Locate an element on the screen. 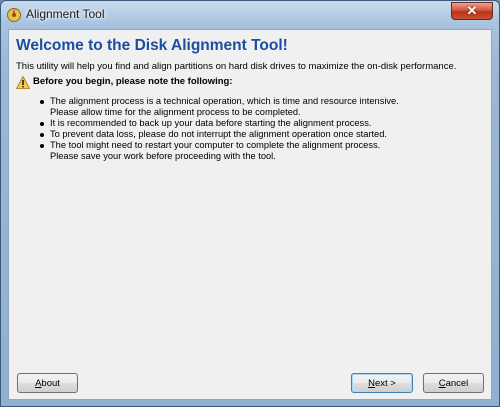  close-icon: ✕ is located at coordinates (472, 10).